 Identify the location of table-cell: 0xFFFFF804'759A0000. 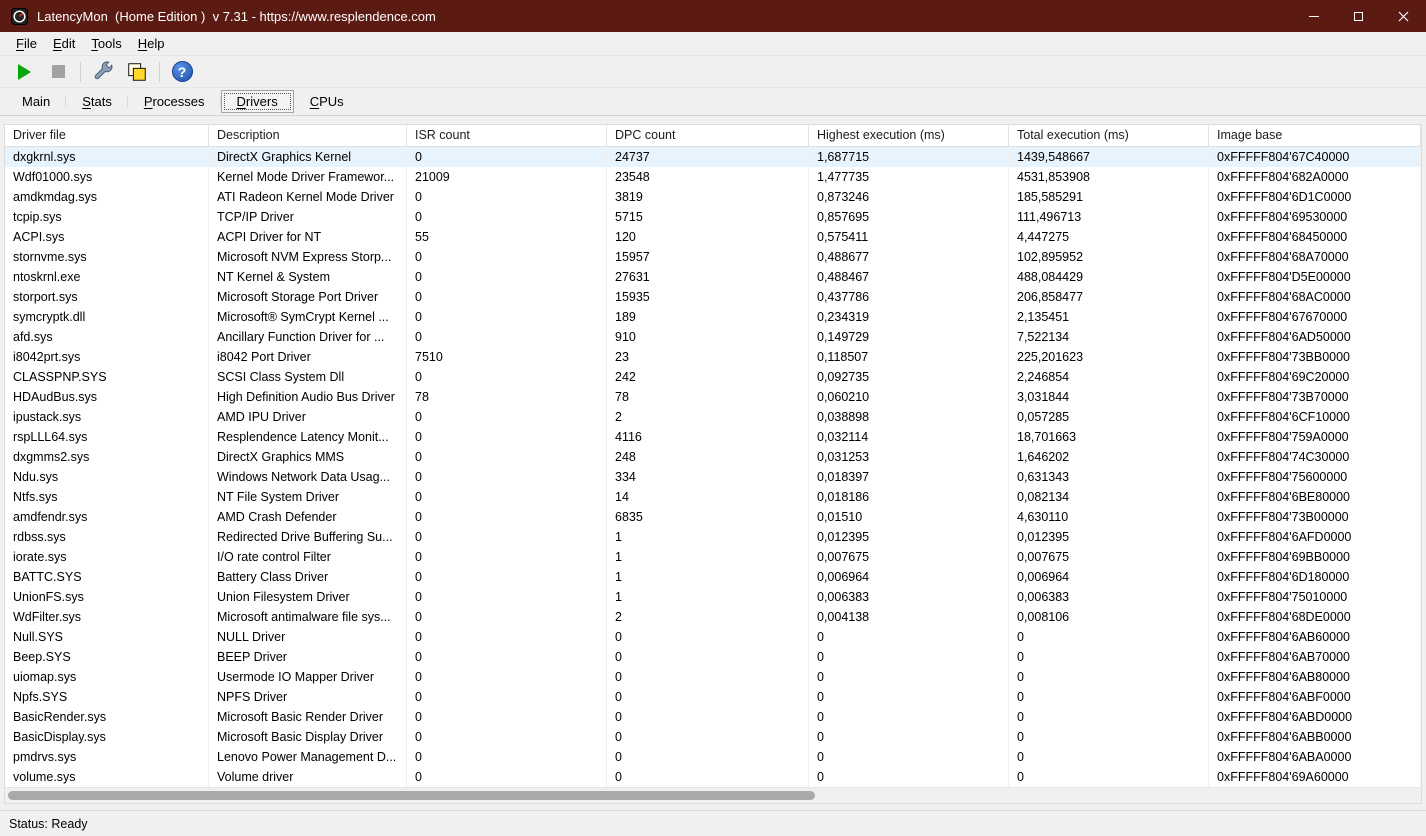
(1315, 437).